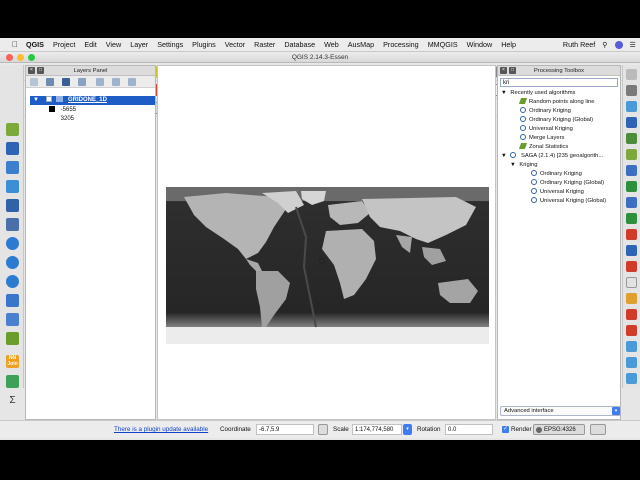 Image resolution: width=640 pixels, height=480 pixels. I want to click on spotlight-search-icon: ⚲, so click(604, 44).